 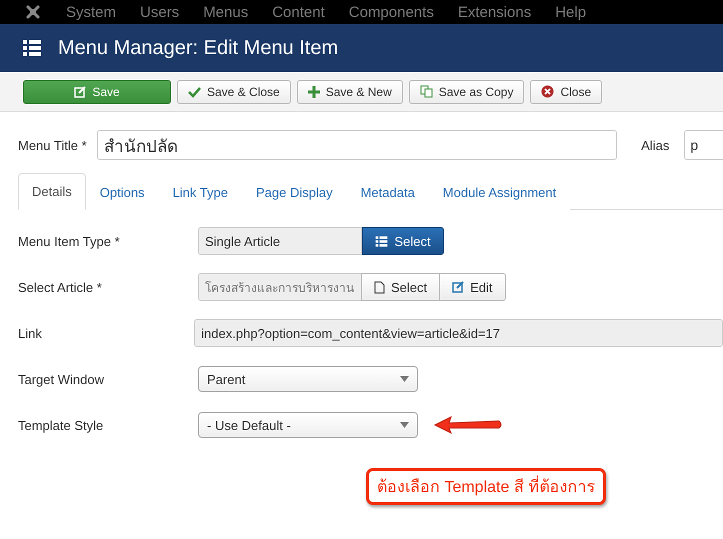 What do you see at coordinates (547, 91) in the screenshot?
I see `close-icon` at bounding box center [547, 91].